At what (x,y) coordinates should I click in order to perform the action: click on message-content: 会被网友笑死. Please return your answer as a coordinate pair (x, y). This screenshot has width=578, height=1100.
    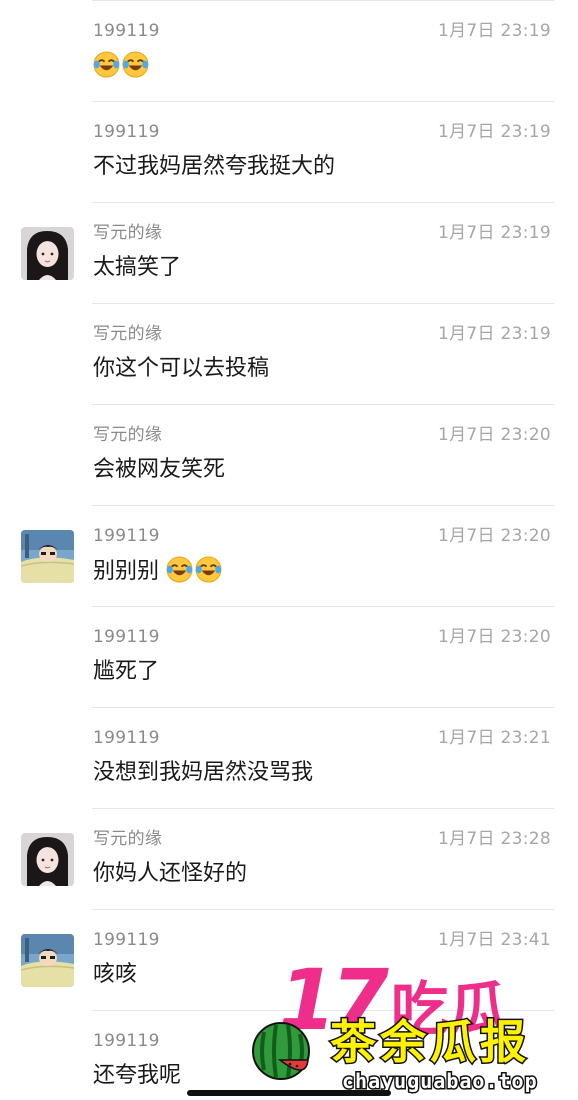
    Looking at the image, I should click on (159, 470).